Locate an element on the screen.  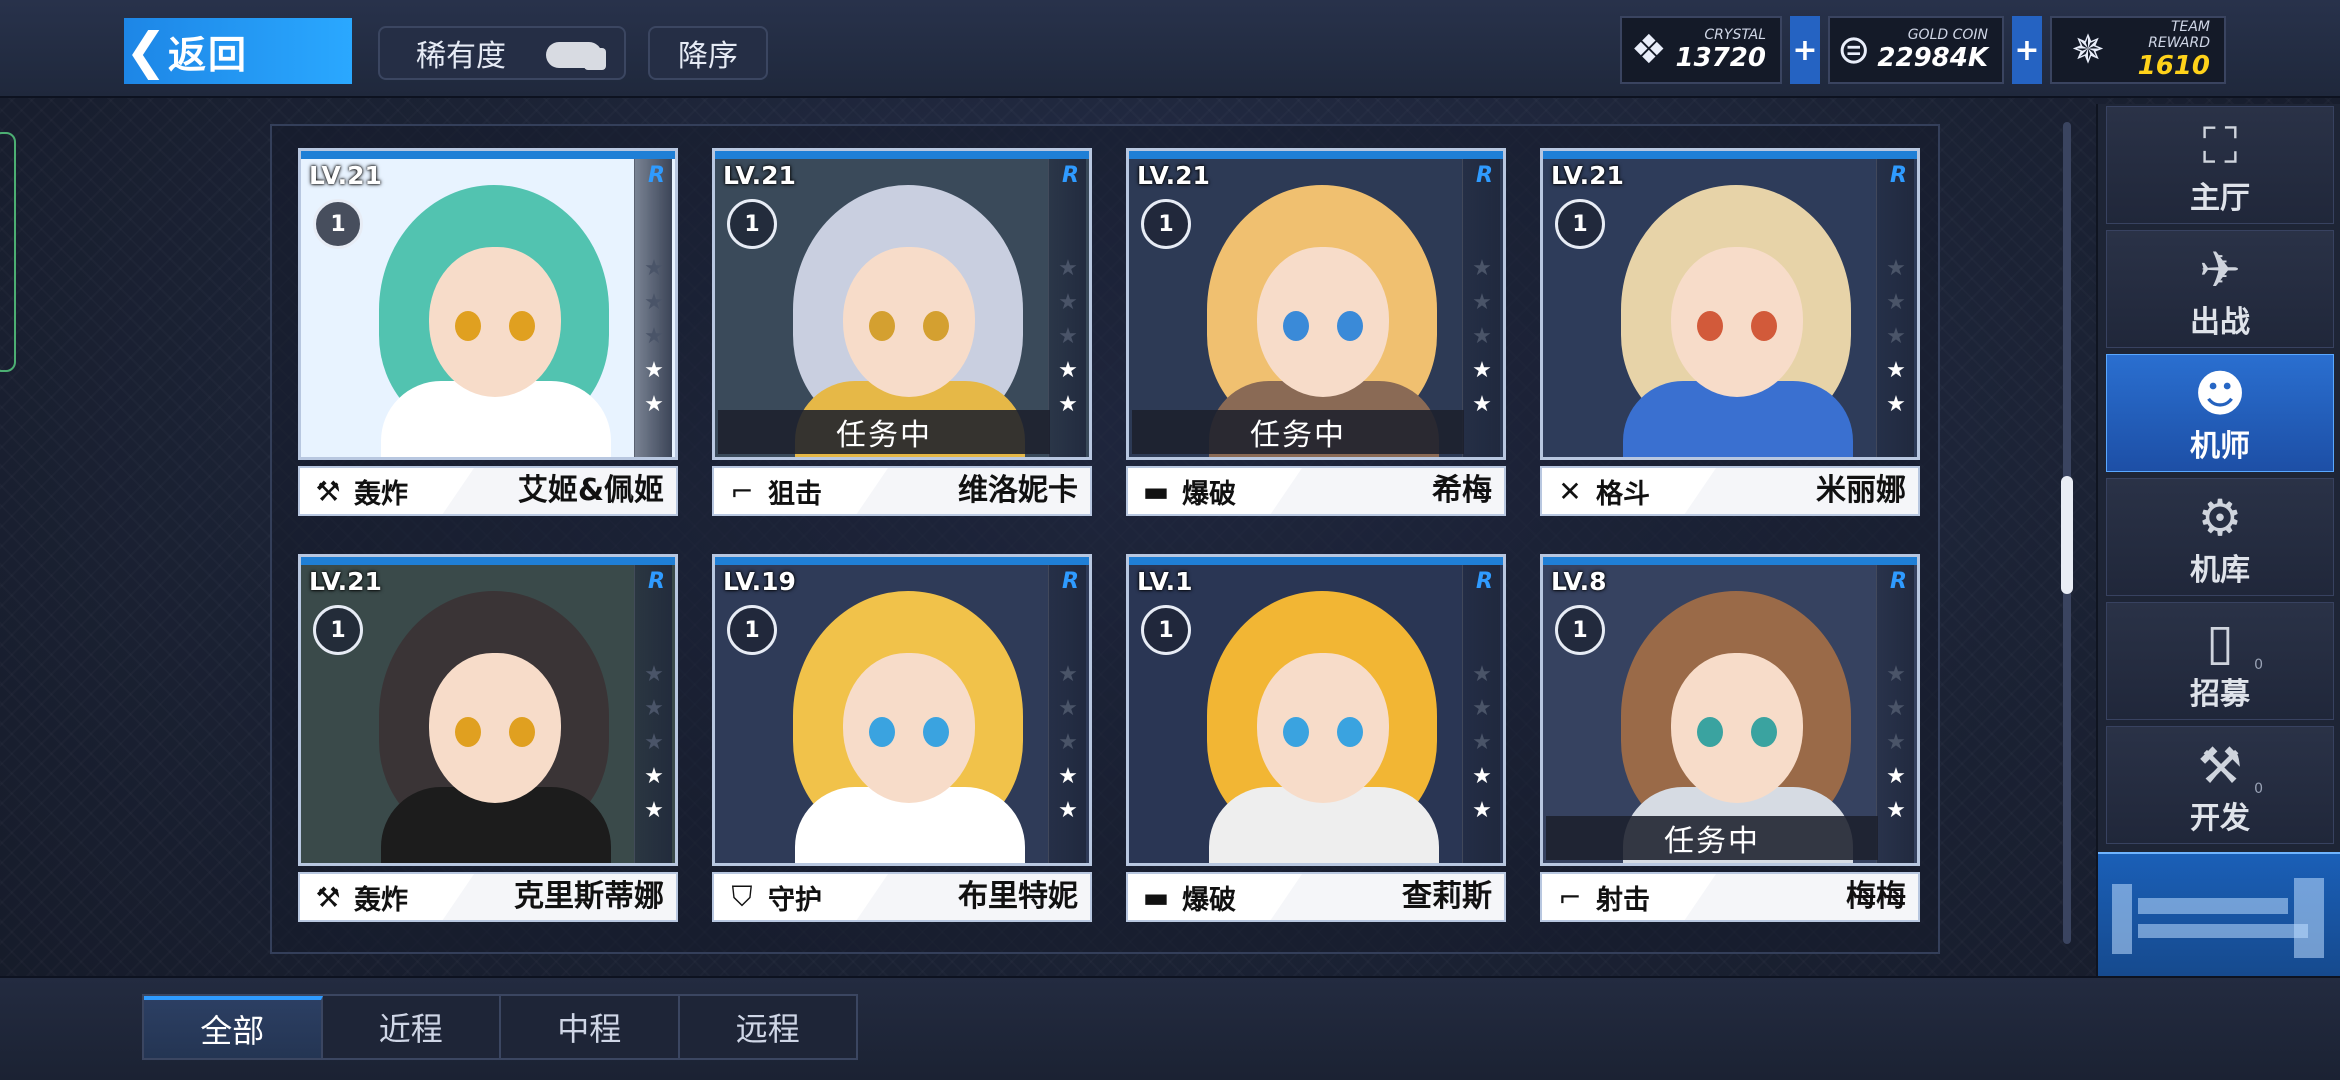
pilot-name: 梅梅 is located at coordinates (1876, 896).